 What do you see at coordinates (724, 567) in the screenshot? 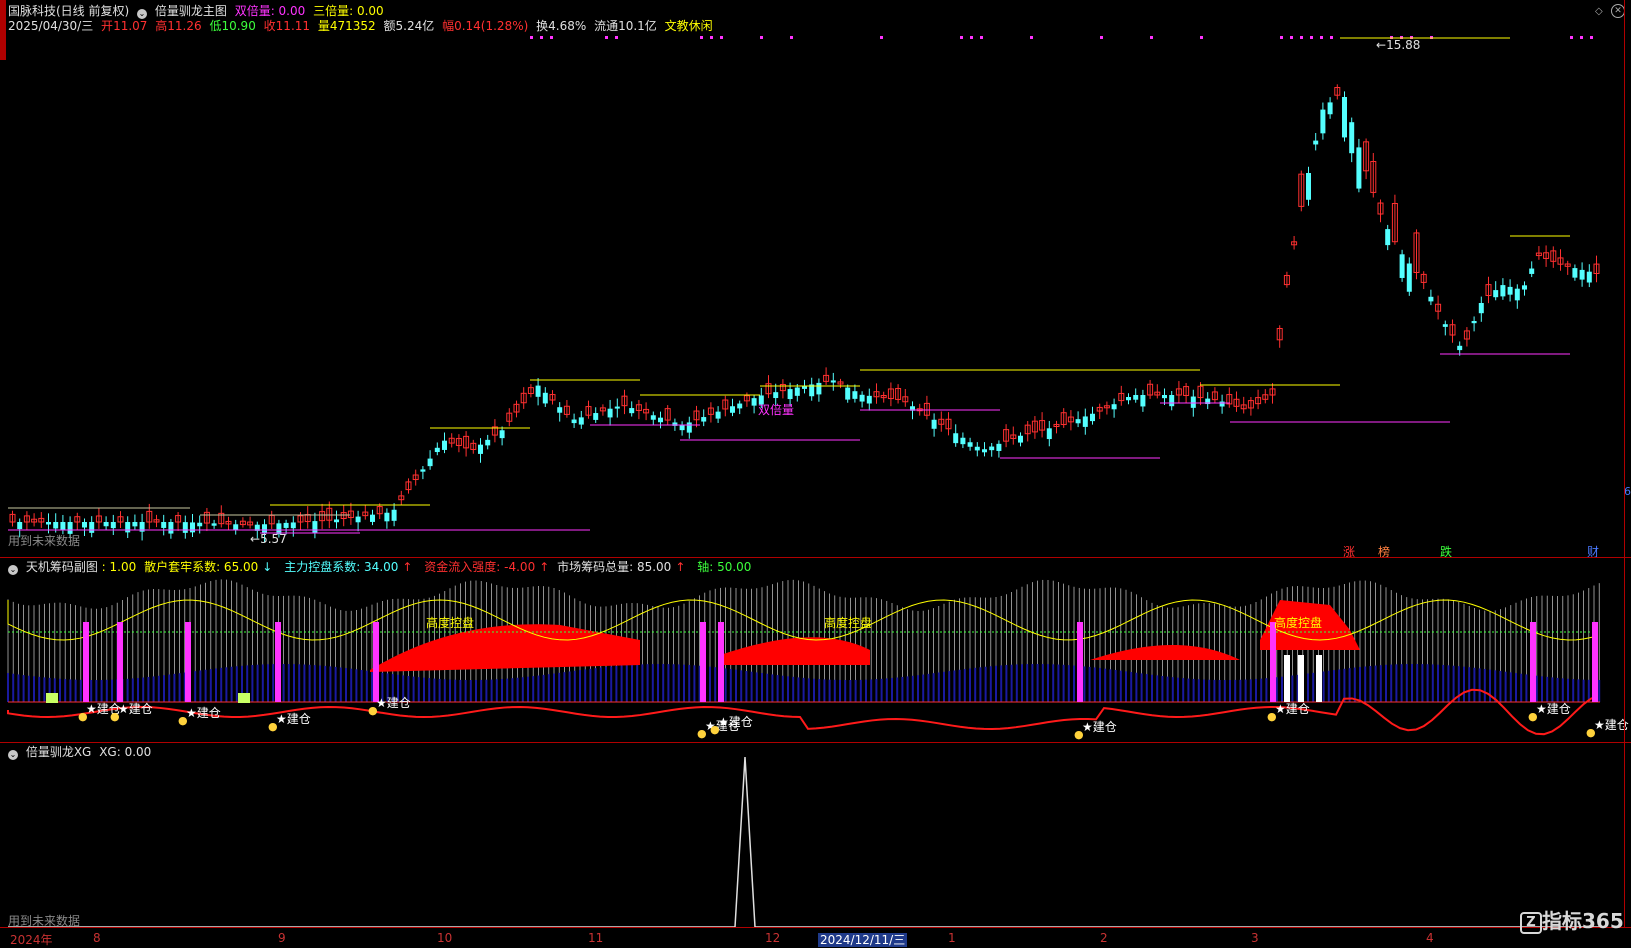
I see `axis-value: 轴: 50.00` at bounding box center [724, 567].